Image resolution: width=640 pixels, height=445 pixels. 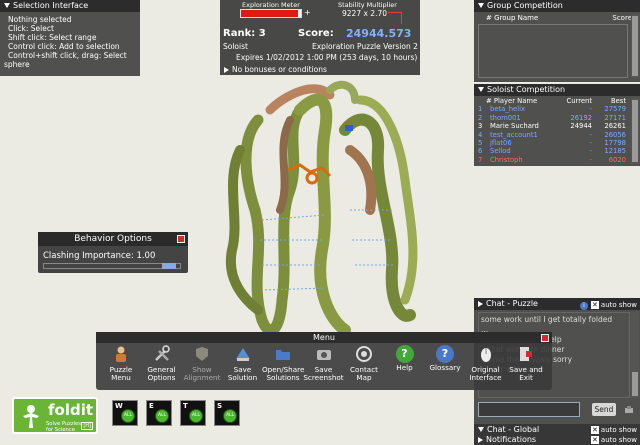 I want to click on menu-item-puzzle-menu: Puzzle Menu, so click(x=121, y=363).